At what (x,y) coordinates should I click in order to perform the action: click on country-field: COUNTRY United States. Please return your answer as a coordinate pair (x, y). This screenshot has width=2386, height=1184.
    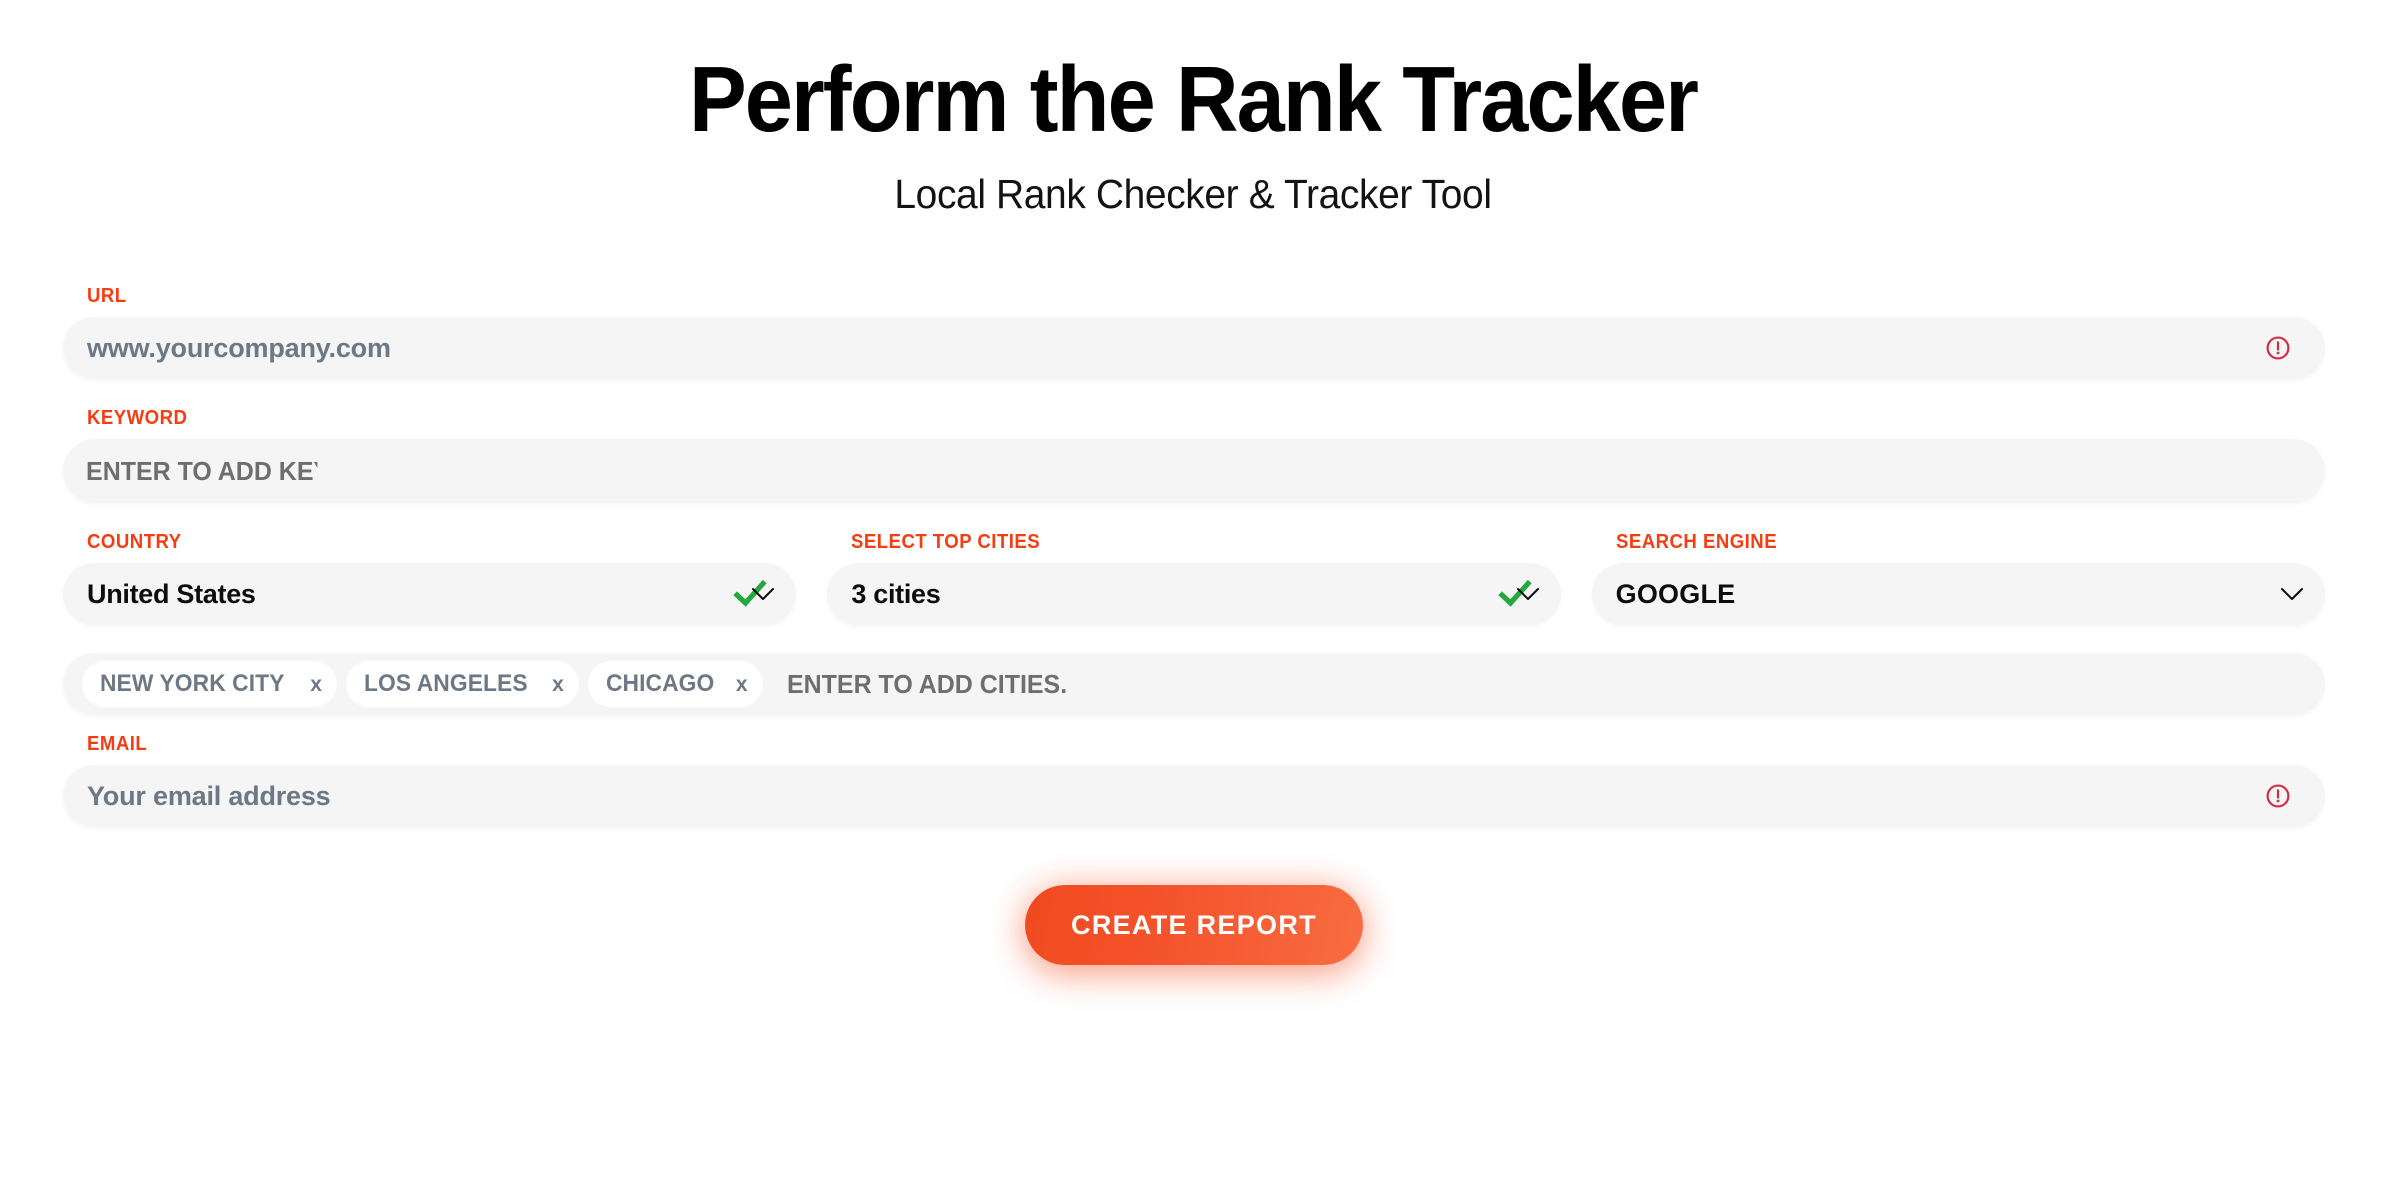
    Looking at the image, I should click on (430, 578).